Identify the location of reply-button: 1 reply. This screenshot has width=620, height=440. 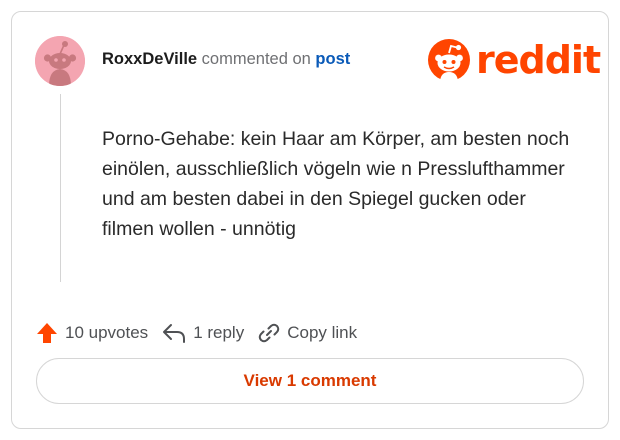
(203, 333).